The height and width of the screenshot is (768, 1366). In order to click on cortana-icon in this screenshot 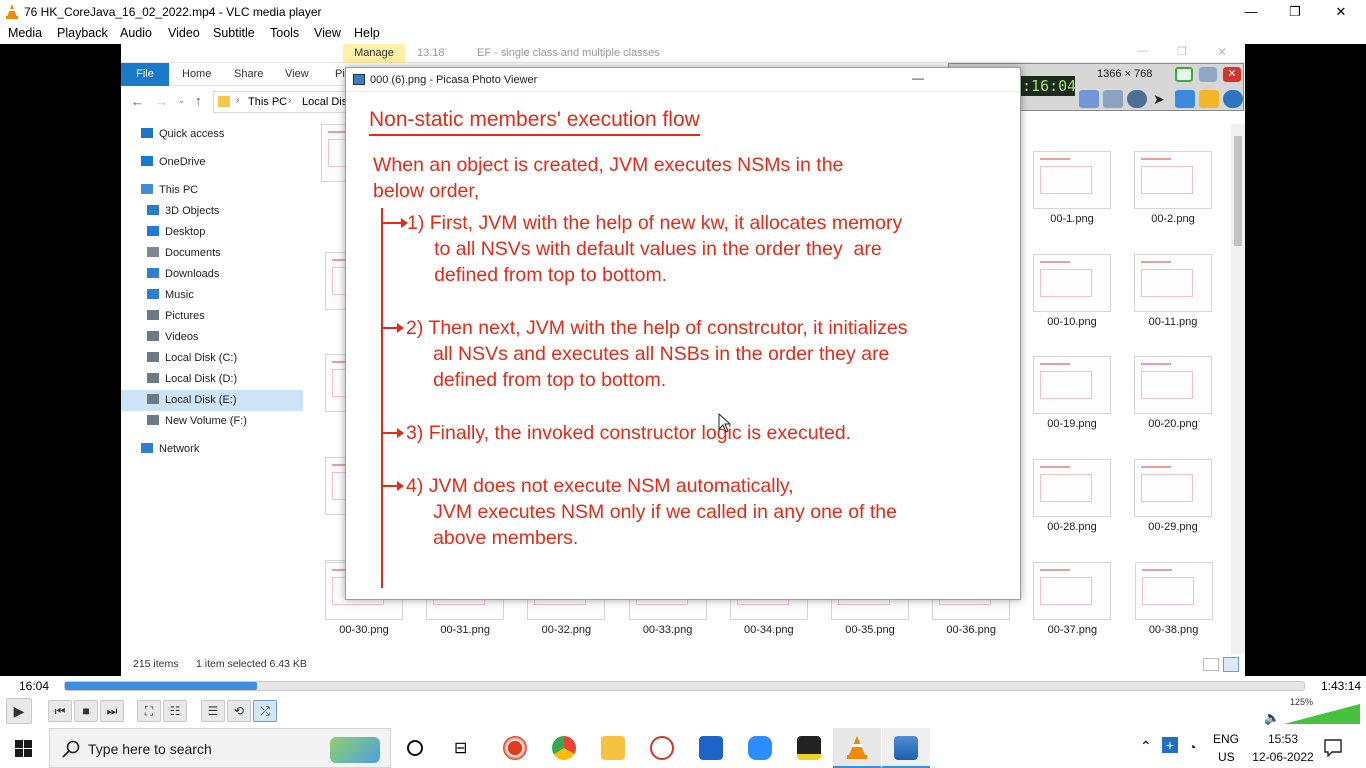, I will do `click(415, 748)`.